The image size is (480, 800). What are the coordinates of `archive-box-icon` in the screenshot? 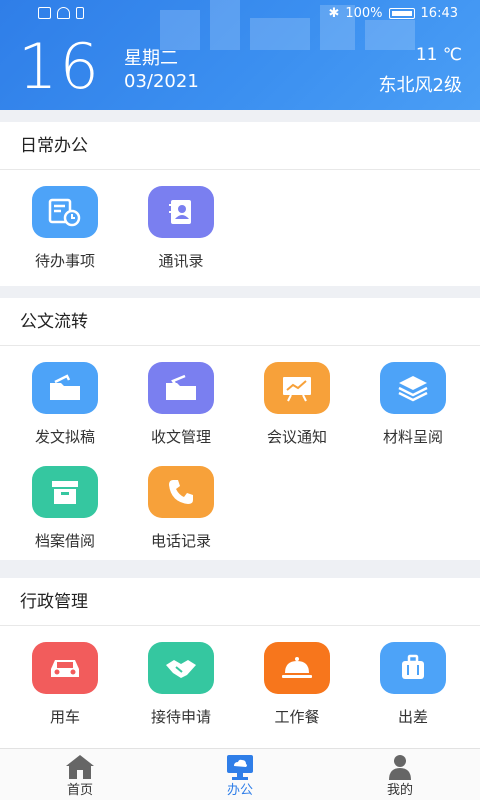 It's located at (65, 492).